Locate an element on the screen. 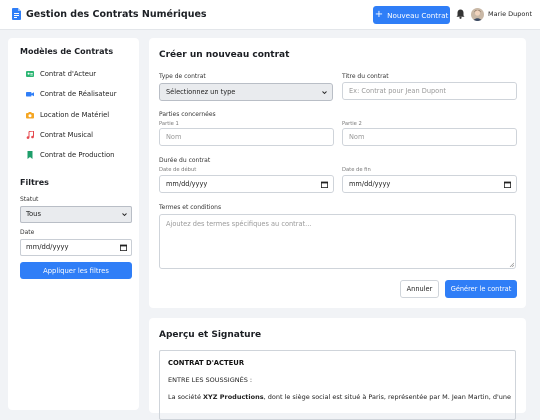 This screenshot has height=420, width=540. contract-title-label: Titre du contrat is located at coordinates (365, 76).